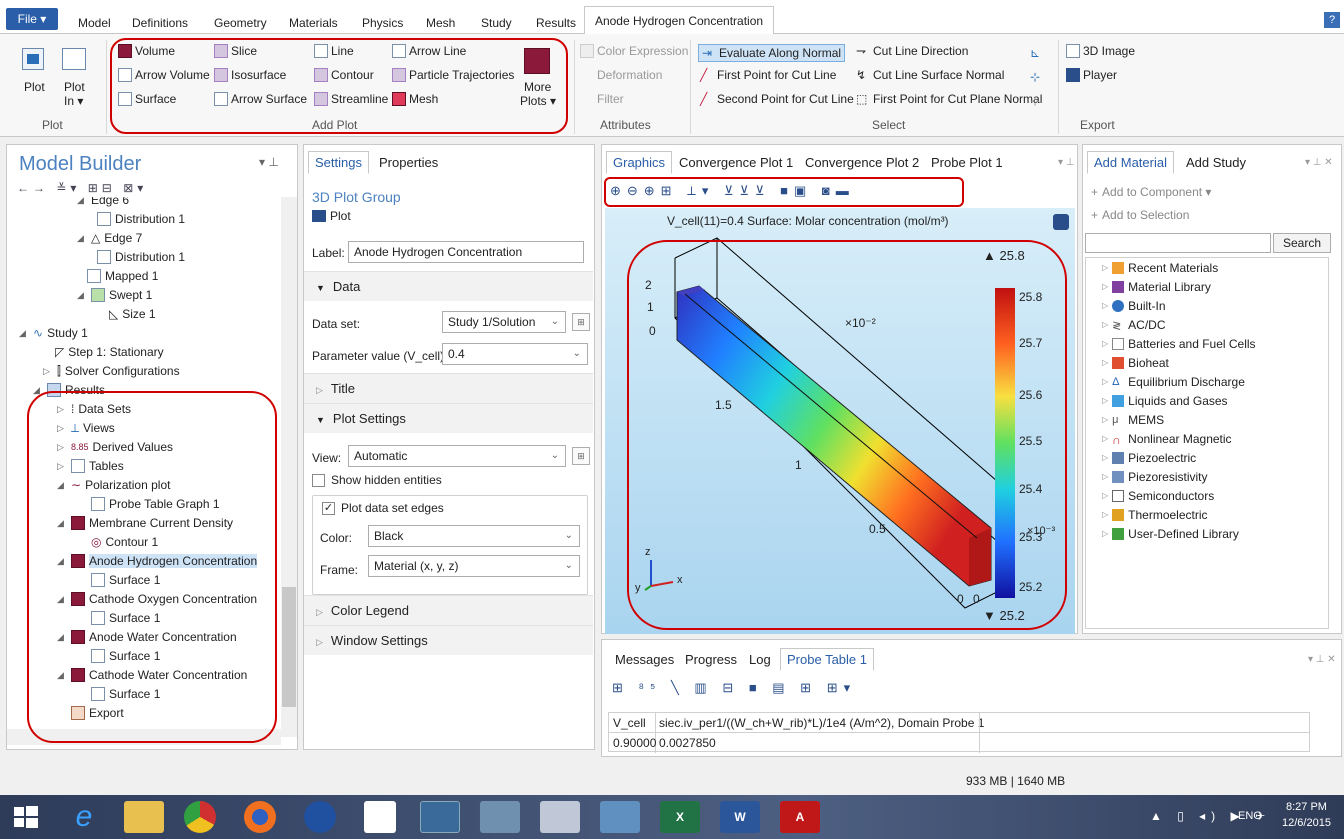 This screenshot has height=839, width=1344. What do you see at coordinates (1179, 343) in the screenshot?
I see `material-batteries: ▷ Batteries and Fuel Cells` at bounding box center [1179, 343].